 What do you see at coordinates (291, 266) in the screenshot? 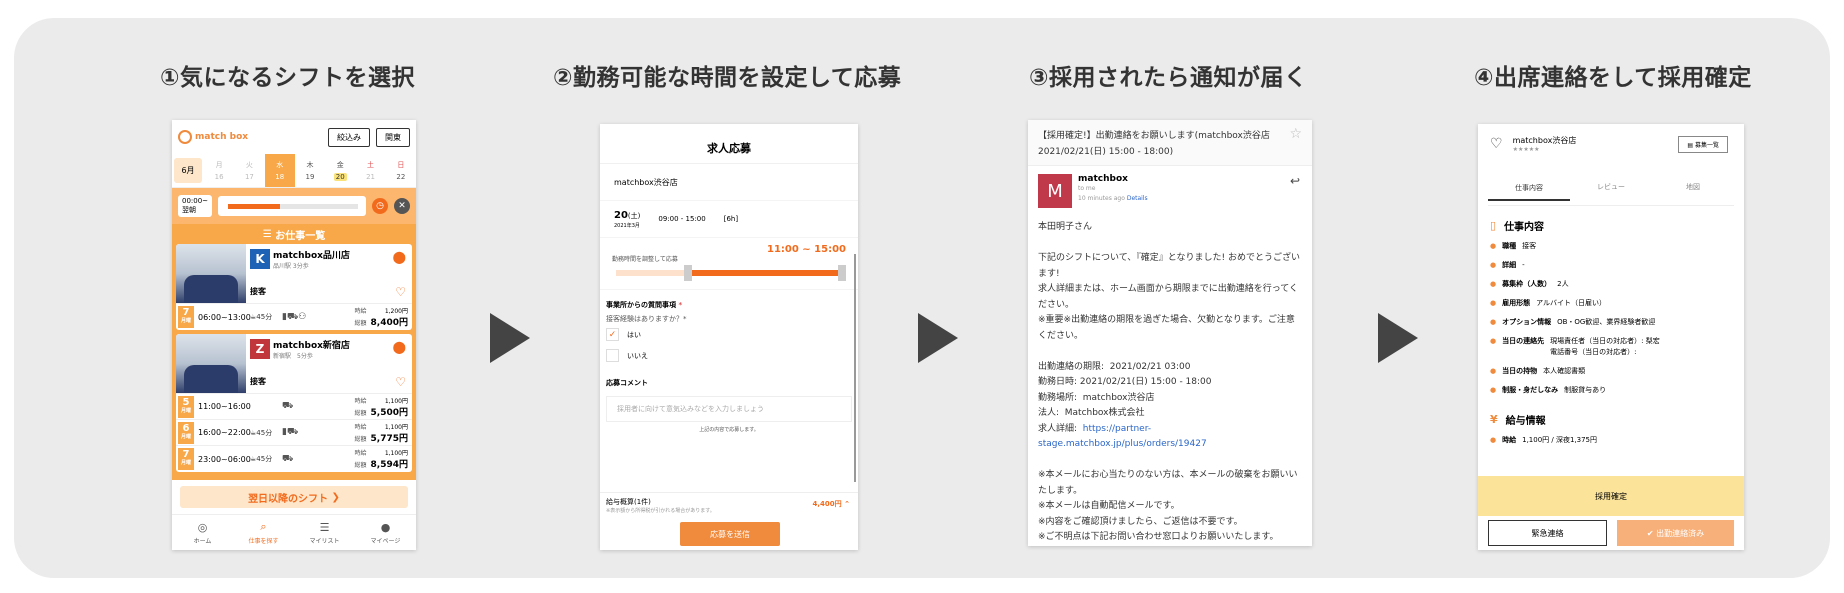
I see `station-text: 品川駅 3分歩` at bounding box center [291, 266].